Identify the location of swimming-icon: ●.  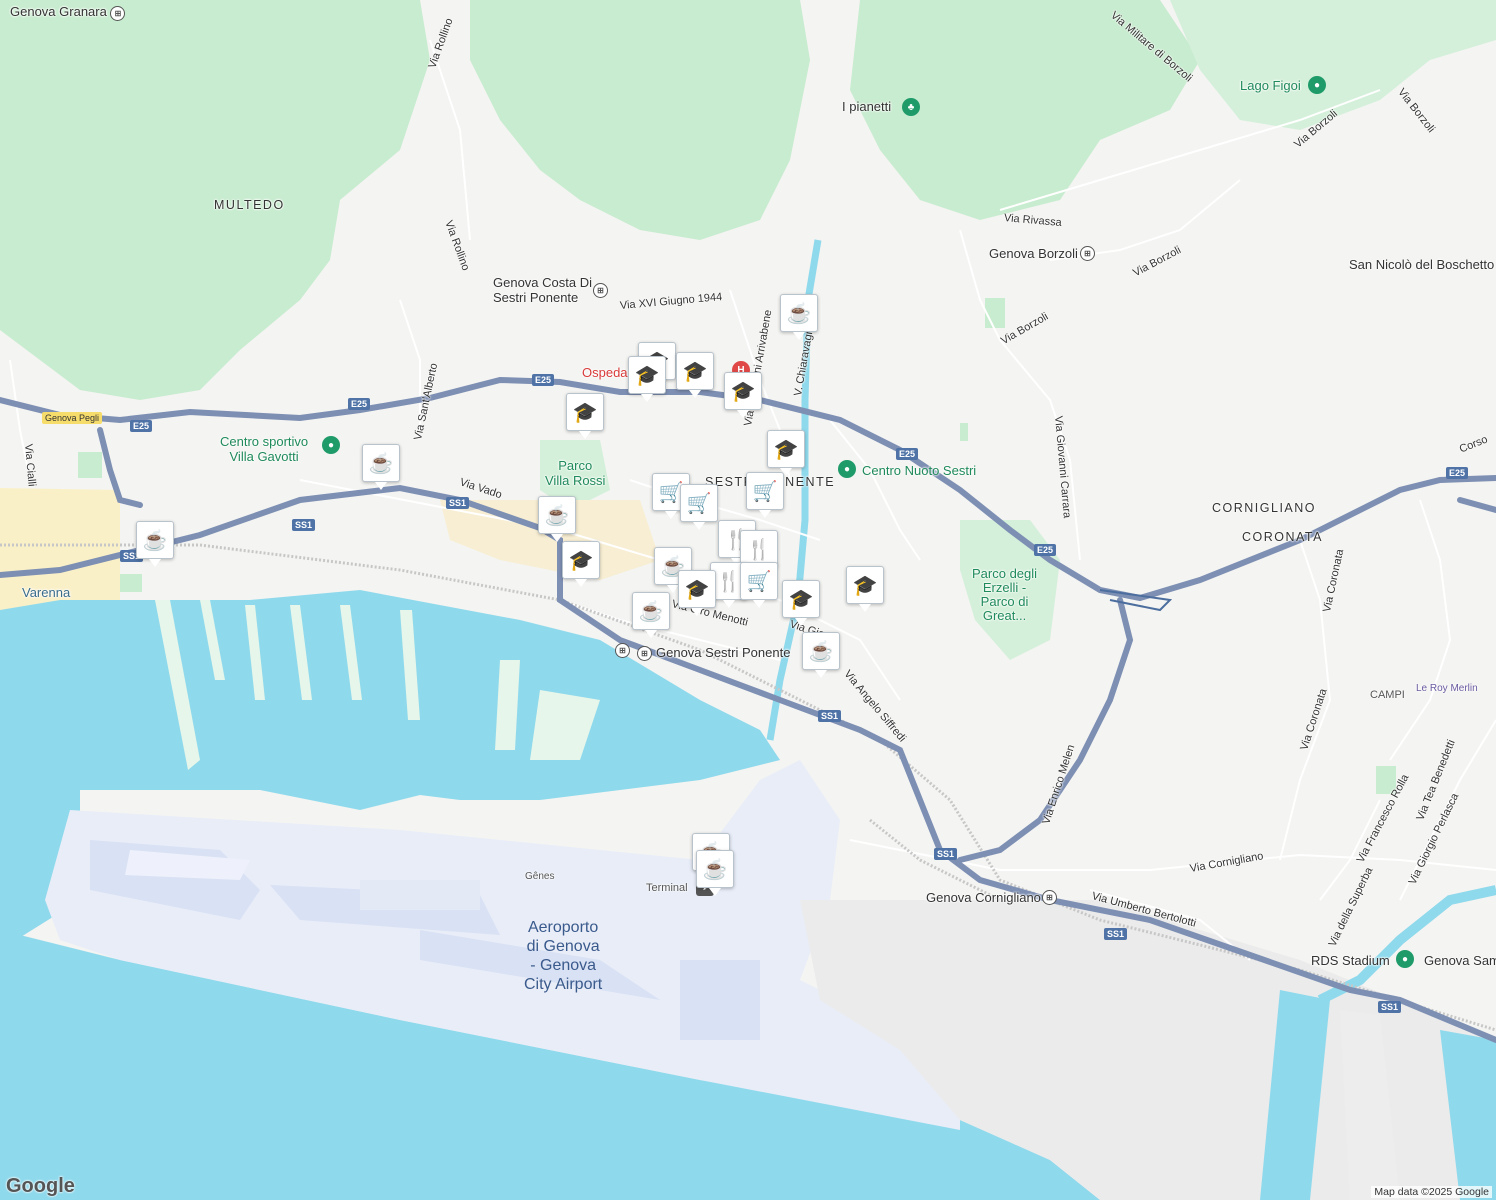
(847, 469).